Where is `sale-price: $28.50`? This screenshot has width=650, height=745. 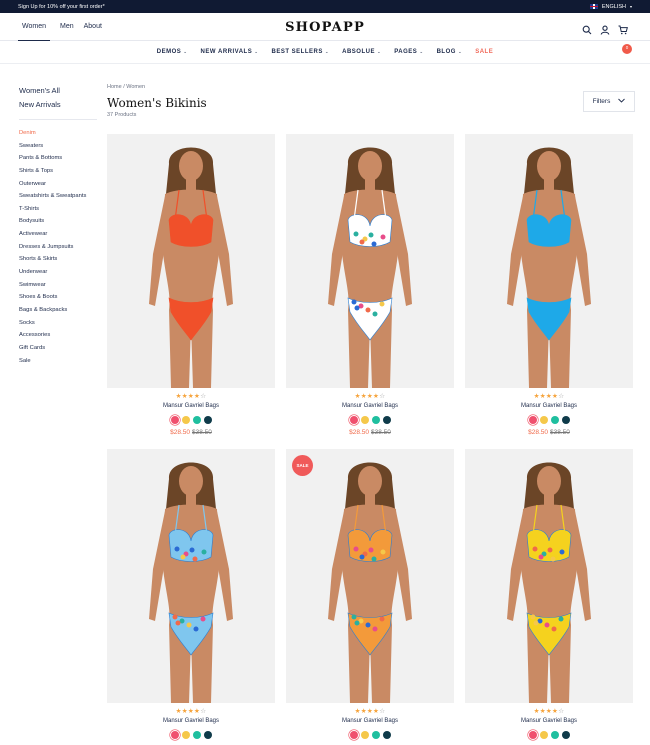 sale-price: $28.50 is located at coordinates (180, 432).